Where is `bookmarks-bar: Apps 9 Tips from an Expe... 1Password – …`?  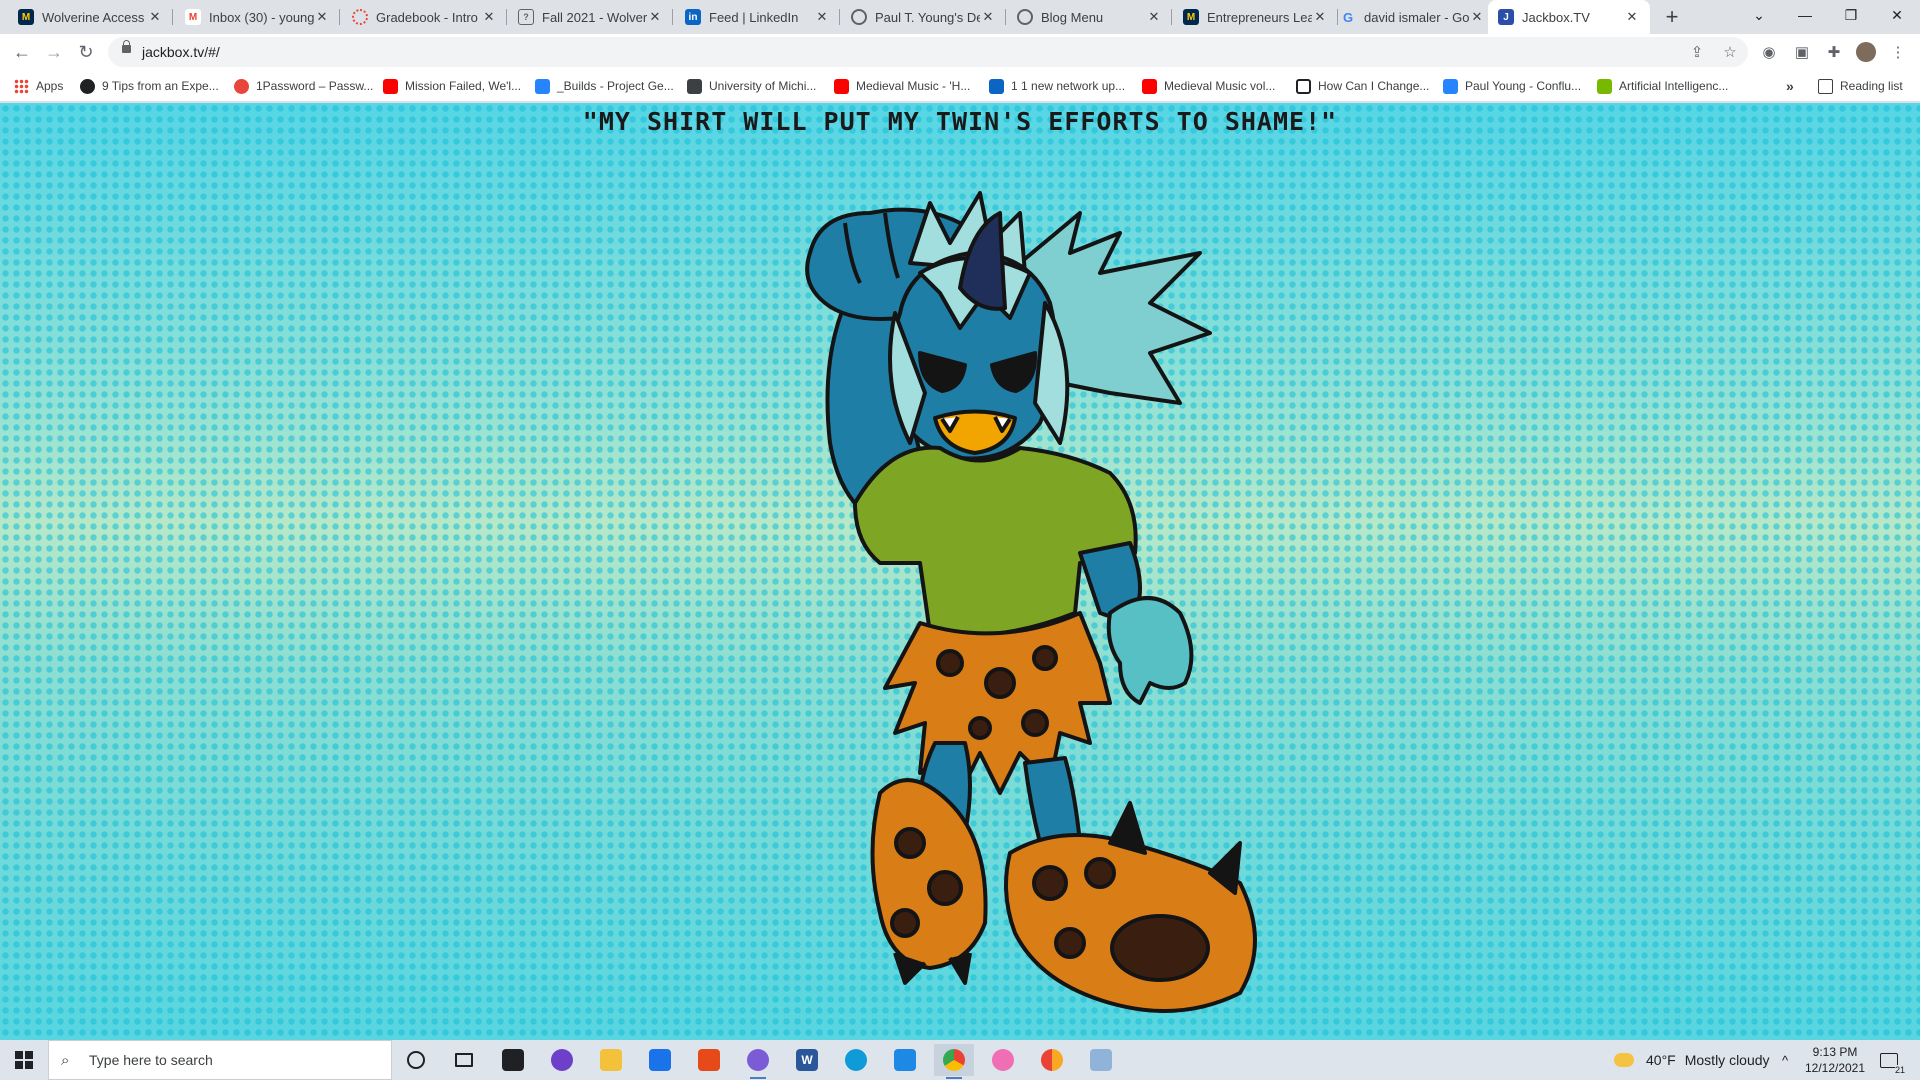 bookmarks-bar: Apps 9 Tips from an Expe... 1Password – … is located at coordinates (960, 86).